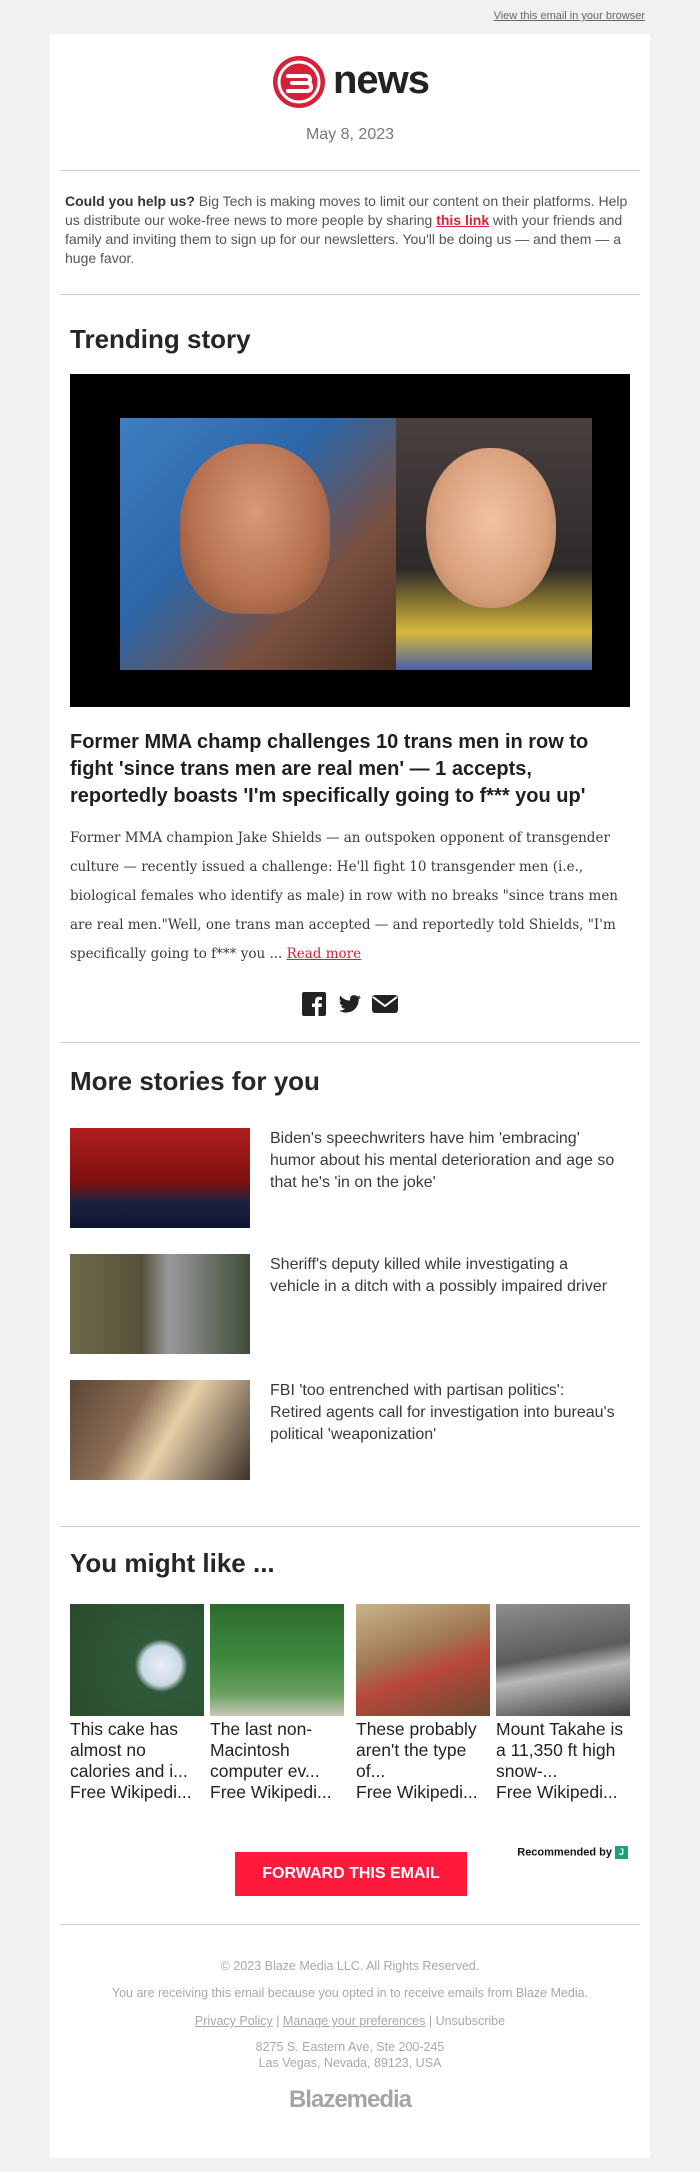 This screenshot has height=2172, width=700. I want to click on blaze-news-logo: news, so click(353, 84).